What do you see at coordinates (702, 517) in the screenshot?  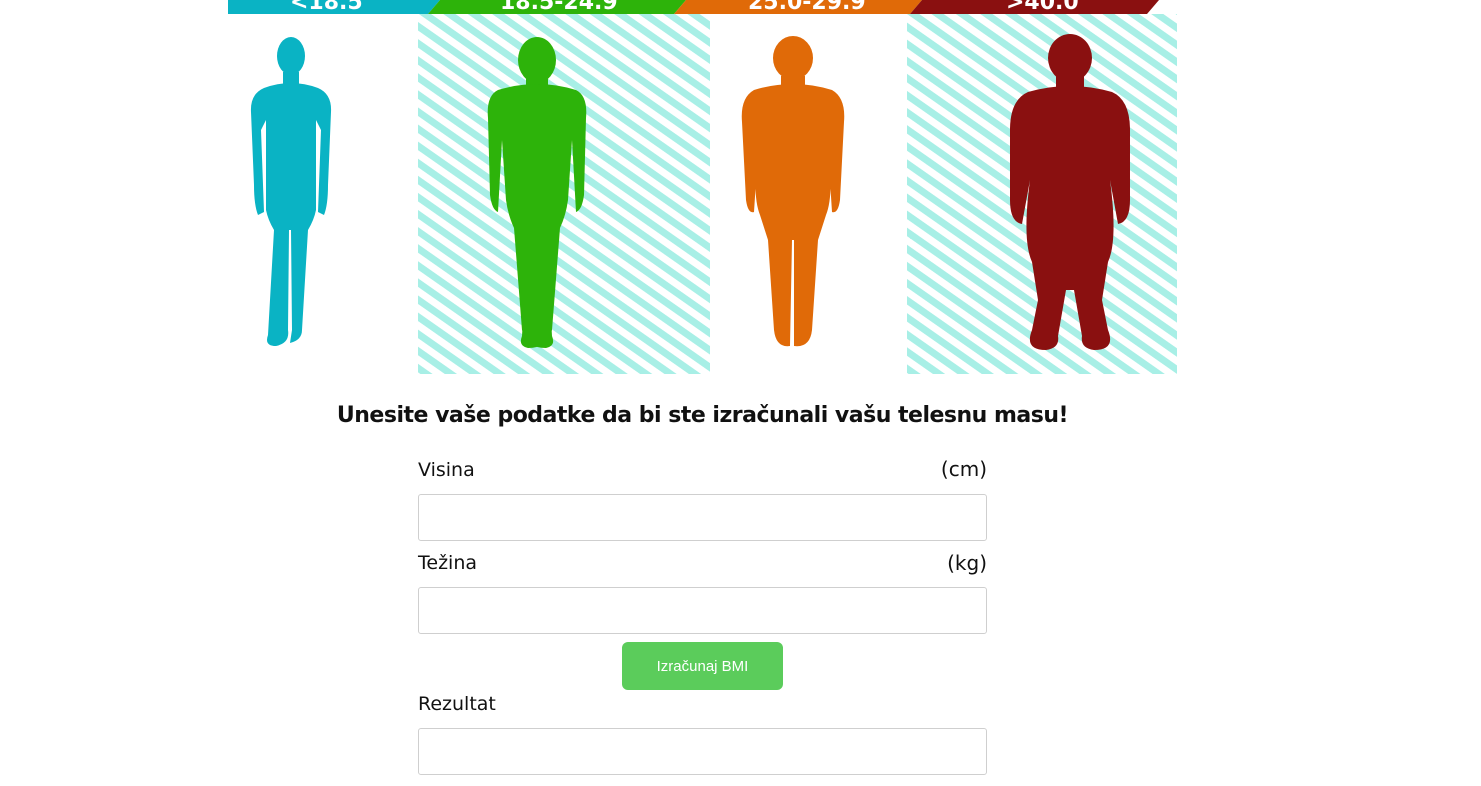 I see `height-input` at bounding box center [702, 517].